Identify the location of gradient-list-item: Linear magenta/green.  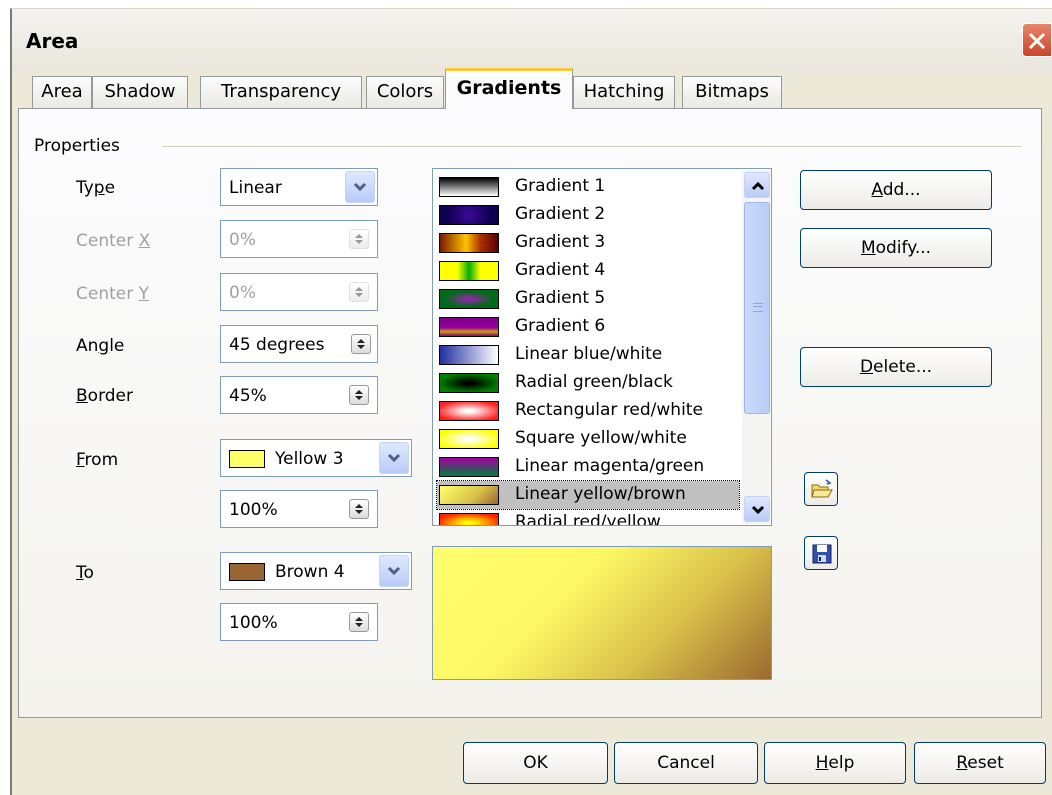
(588, 467).